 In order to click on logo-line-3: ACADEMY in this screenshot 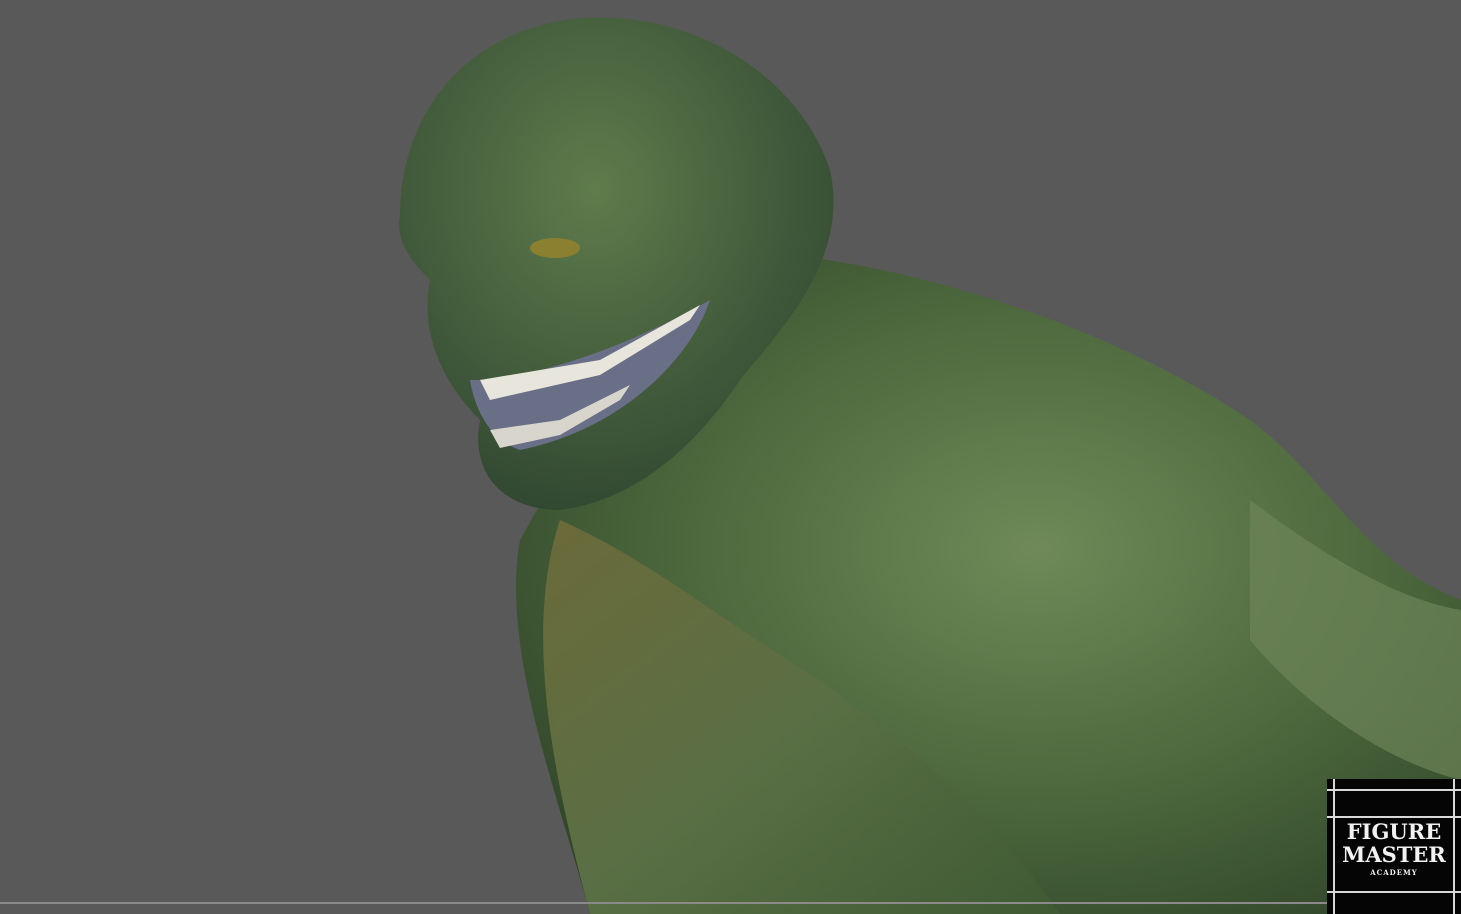, I will do `click(1394, 872)`.